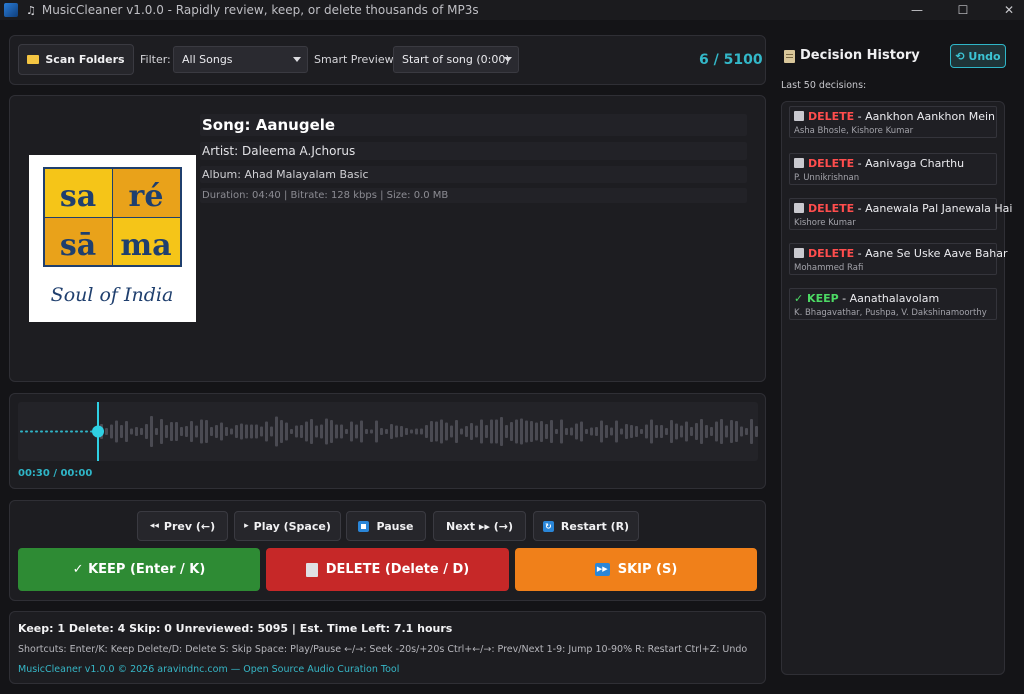  What do you see at coordinates (76, 59) in the screenshot?
I see `scan-folders-button: Scan Folders` at bounding box center [76, 59].